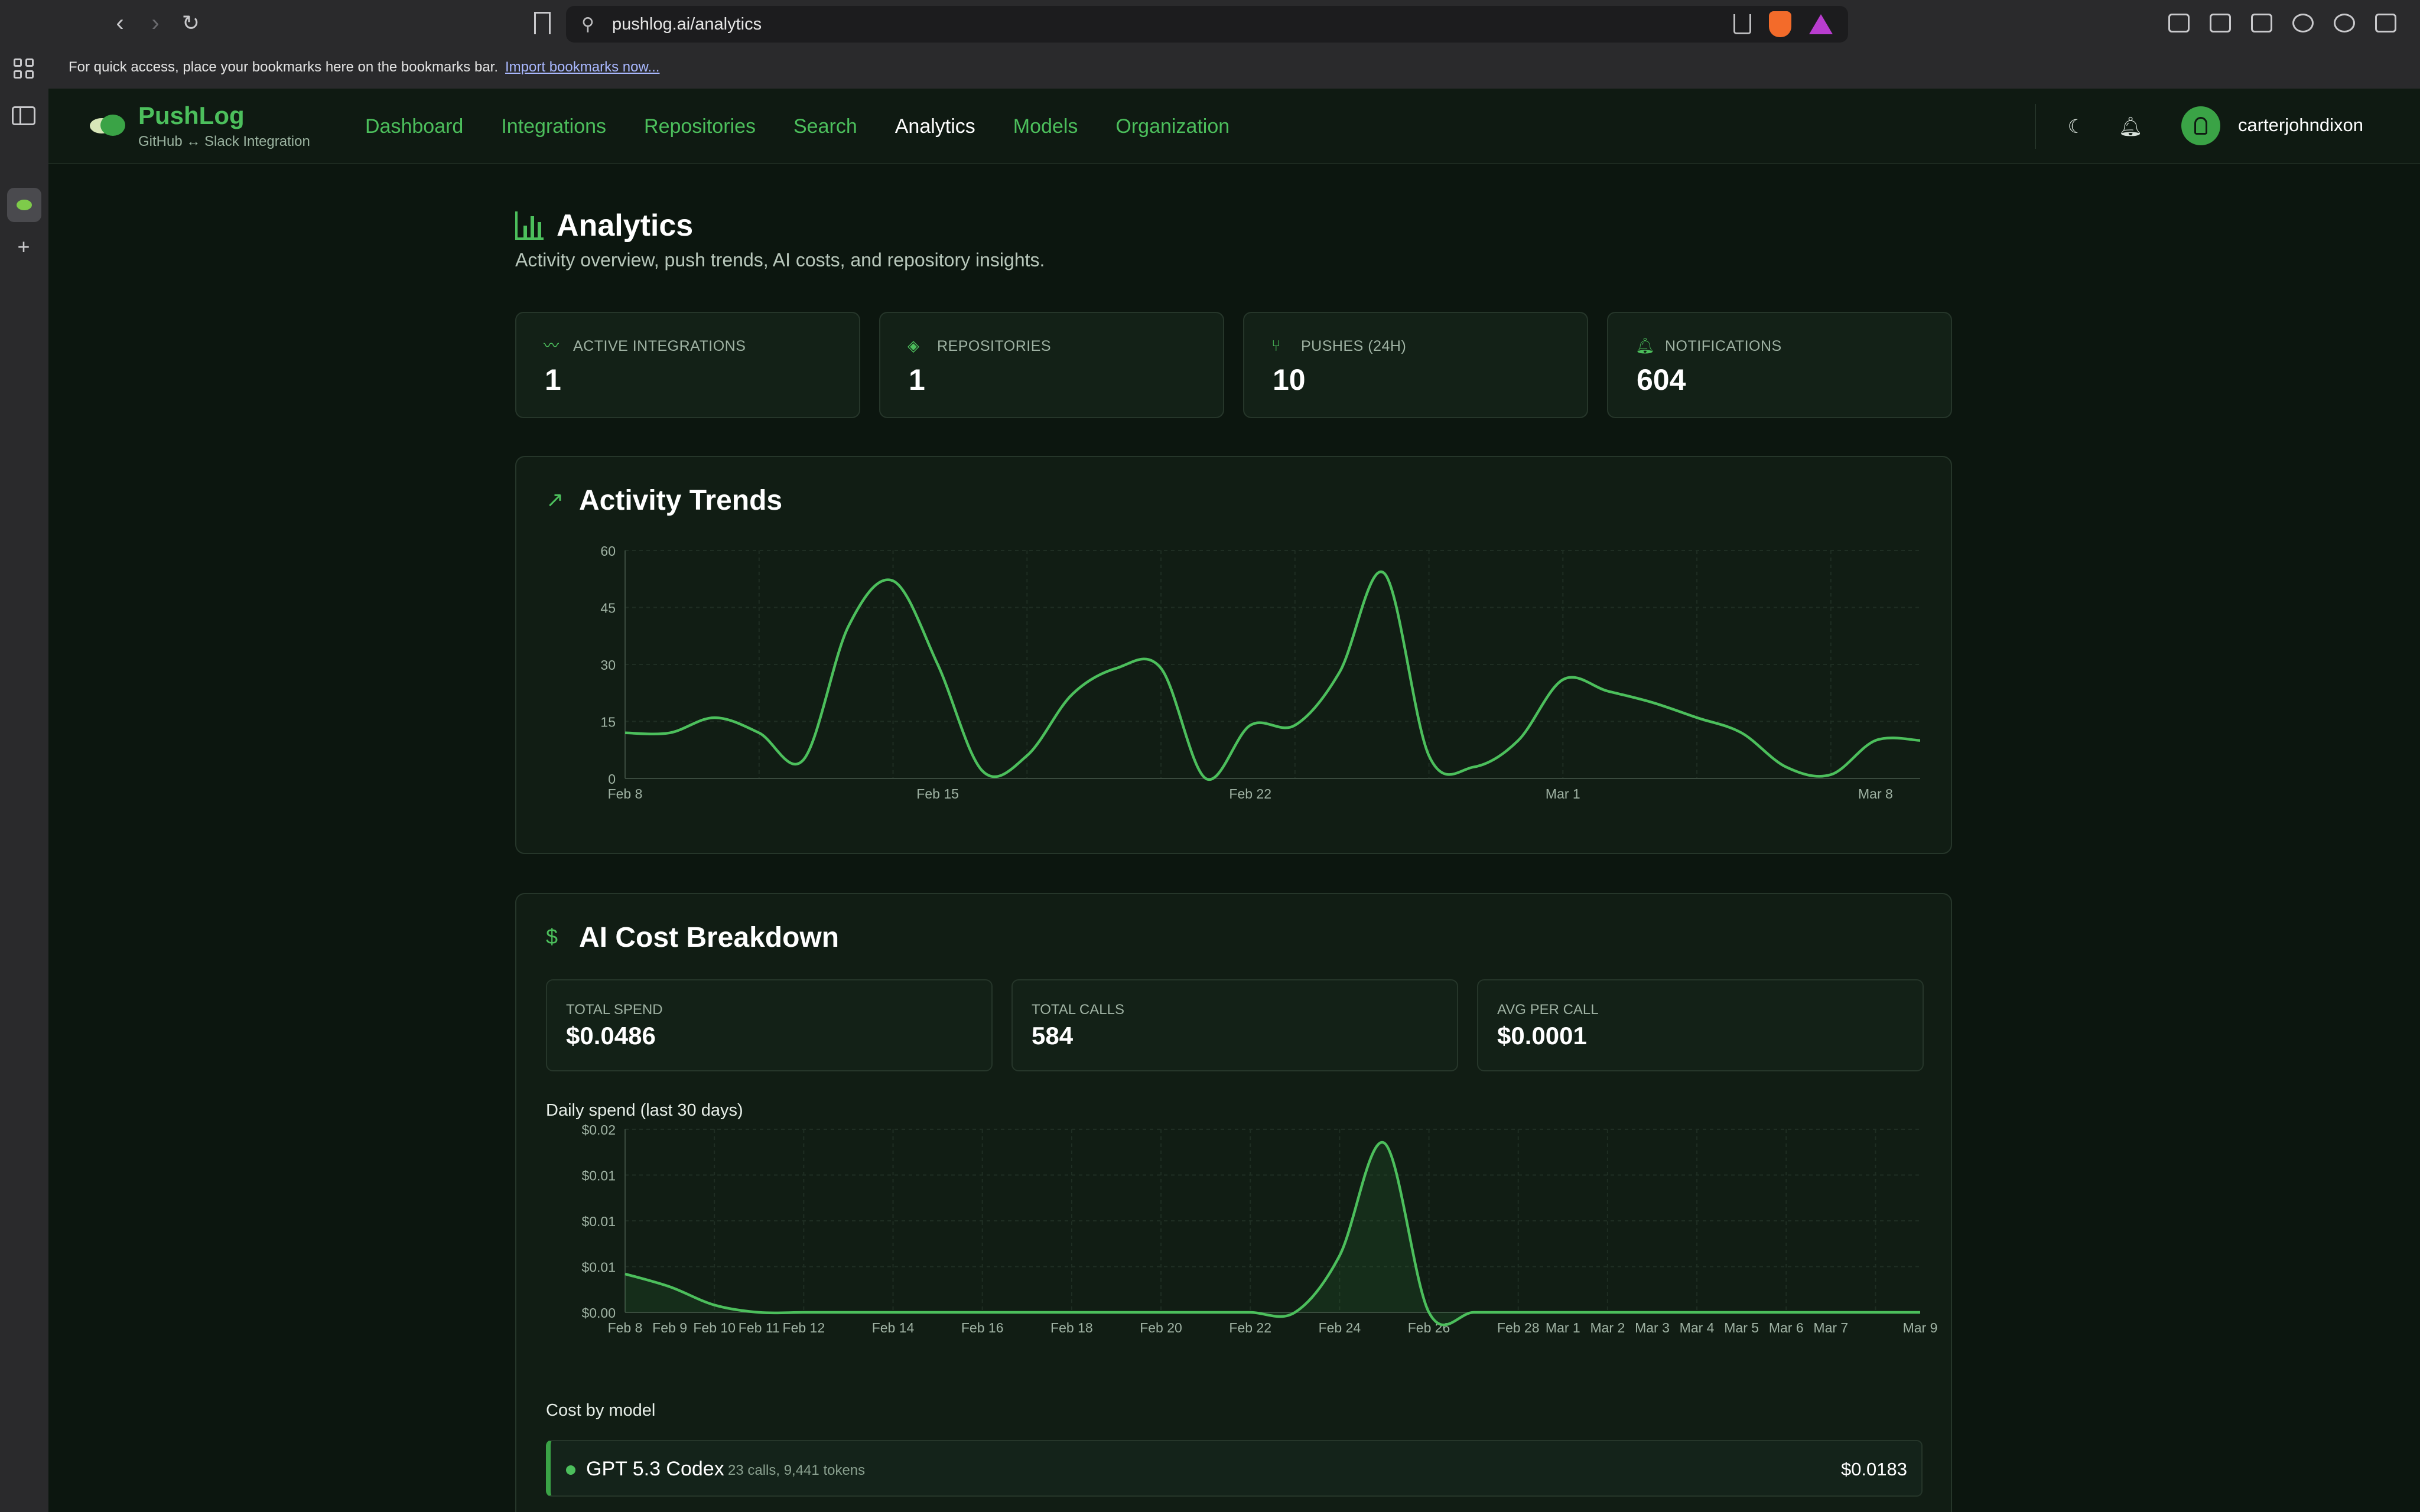 Image resolution: width=2420 pixels, height=1512 pixels. Describe the element at coordinates (2261, 23) in the screenshot. I see `wallet-icon` at that location.